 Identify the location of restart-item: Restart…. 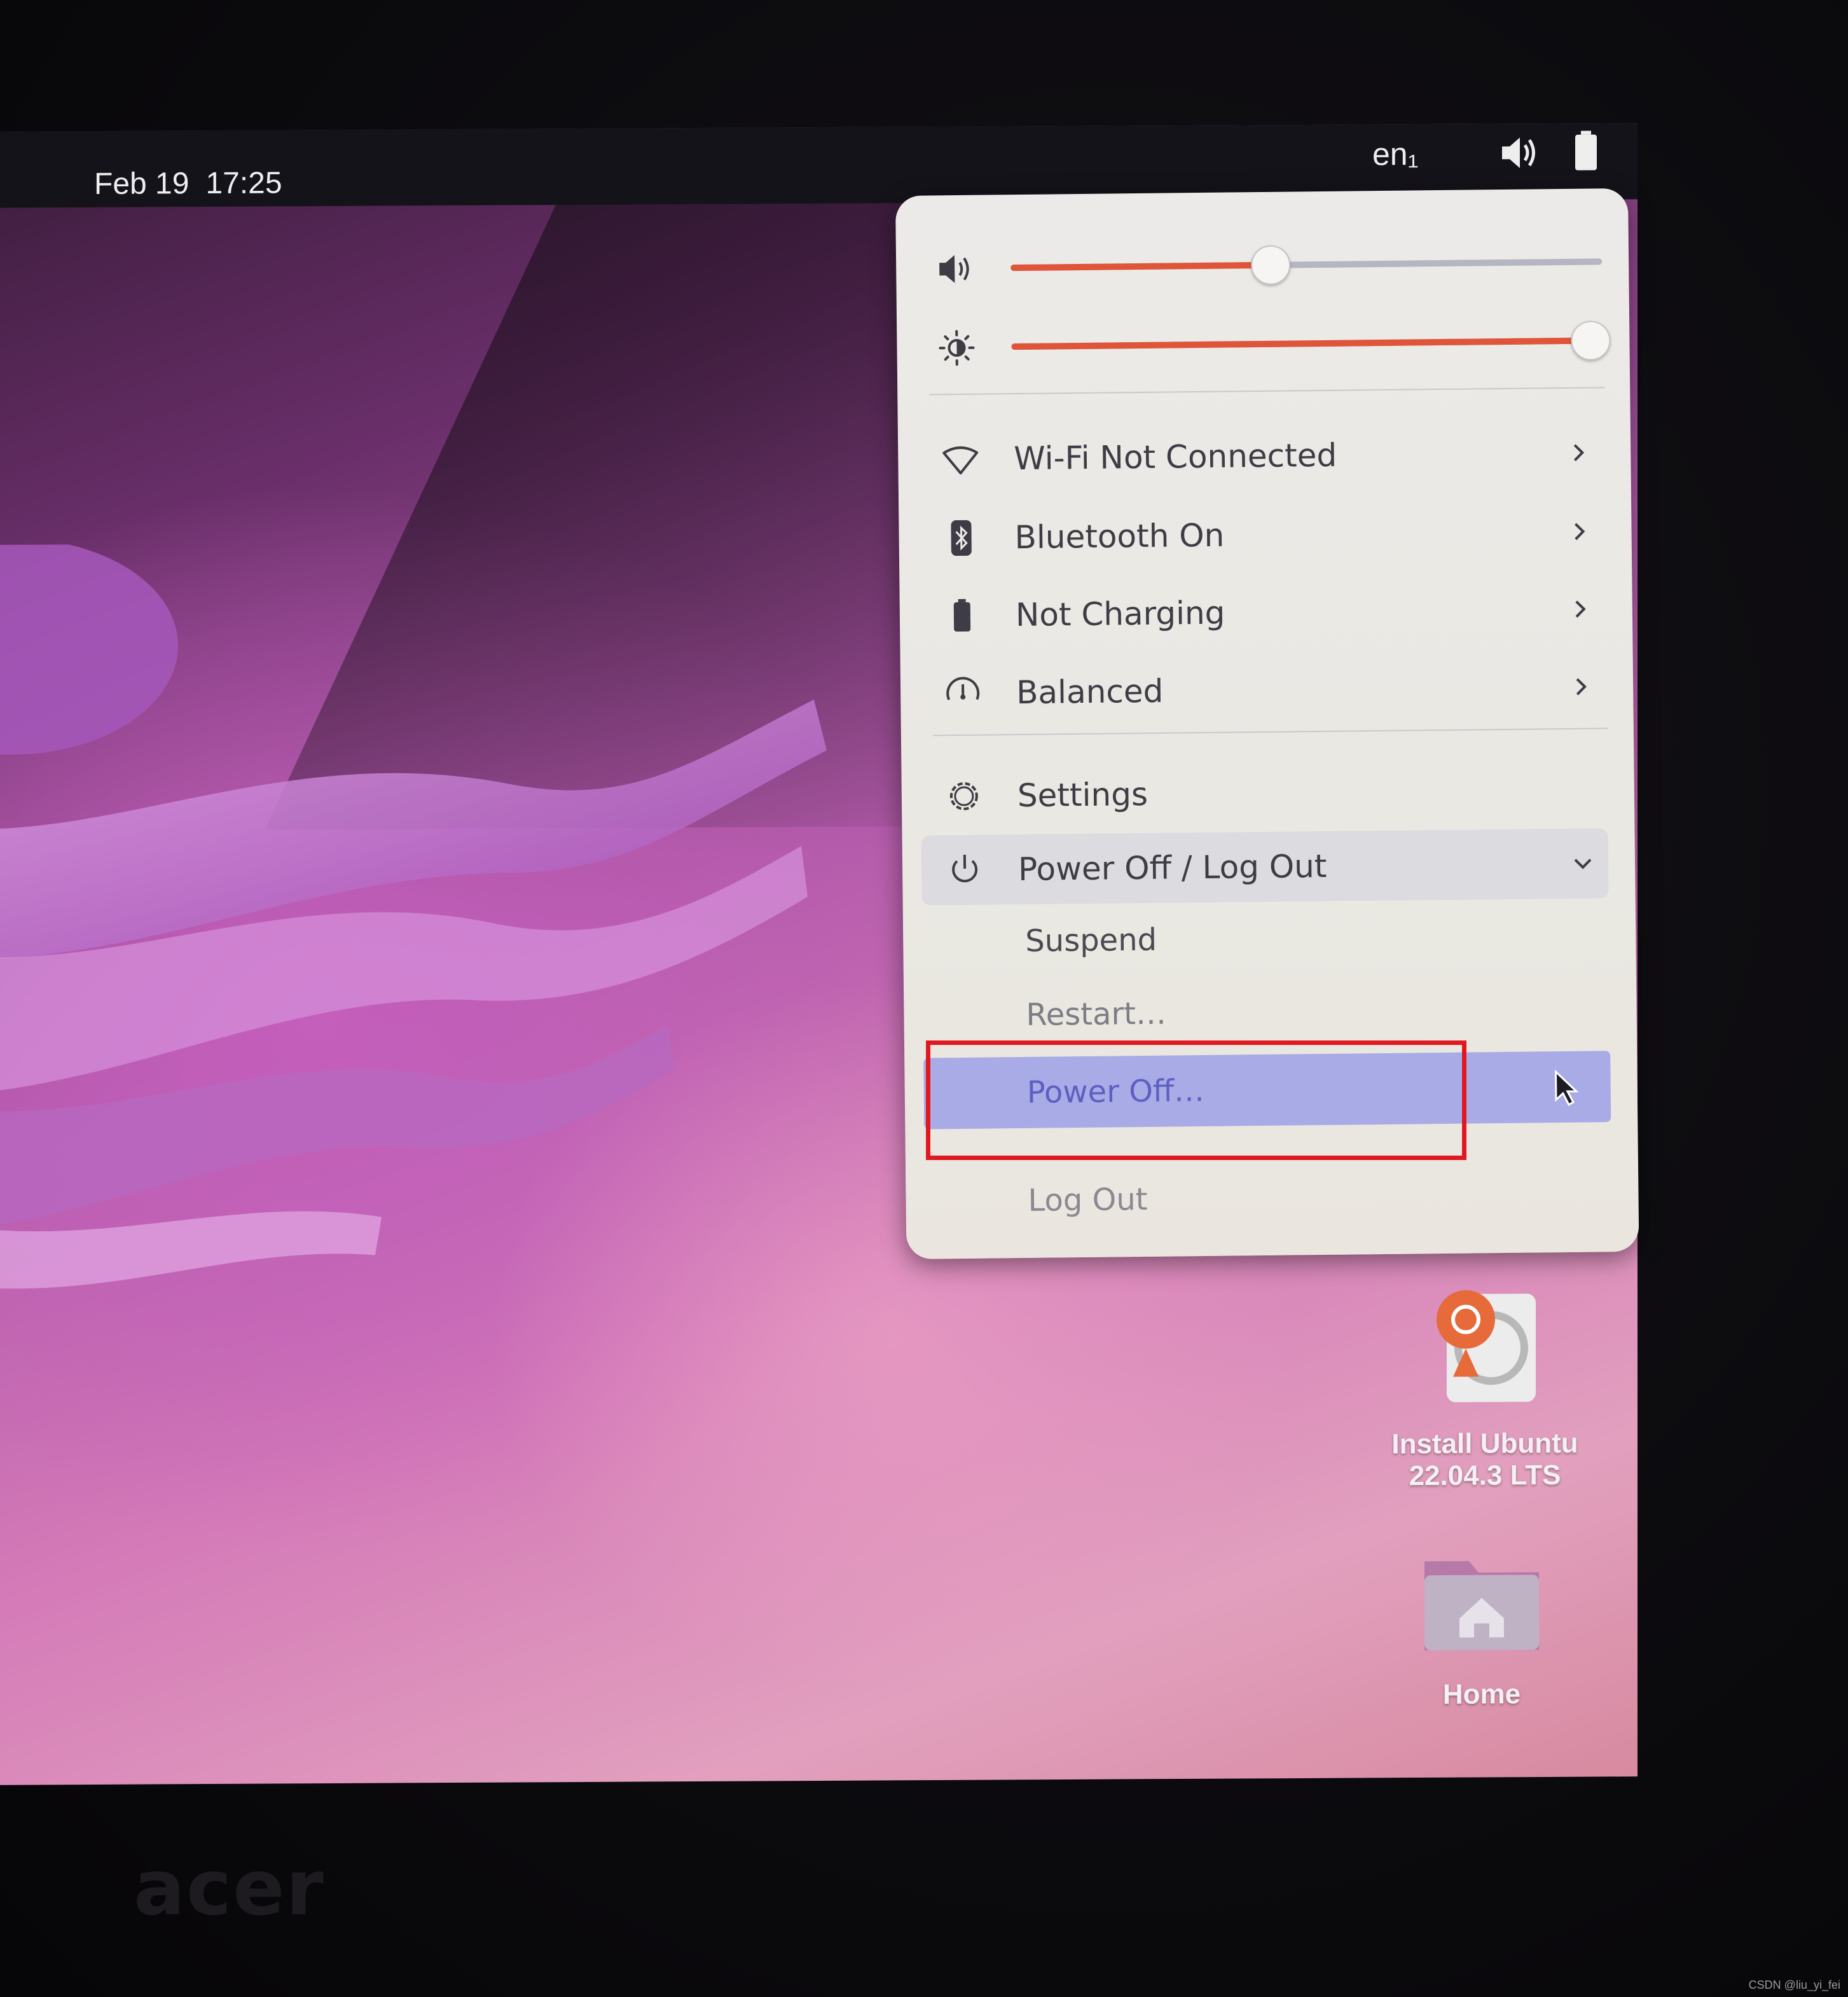
(1291, 1012).